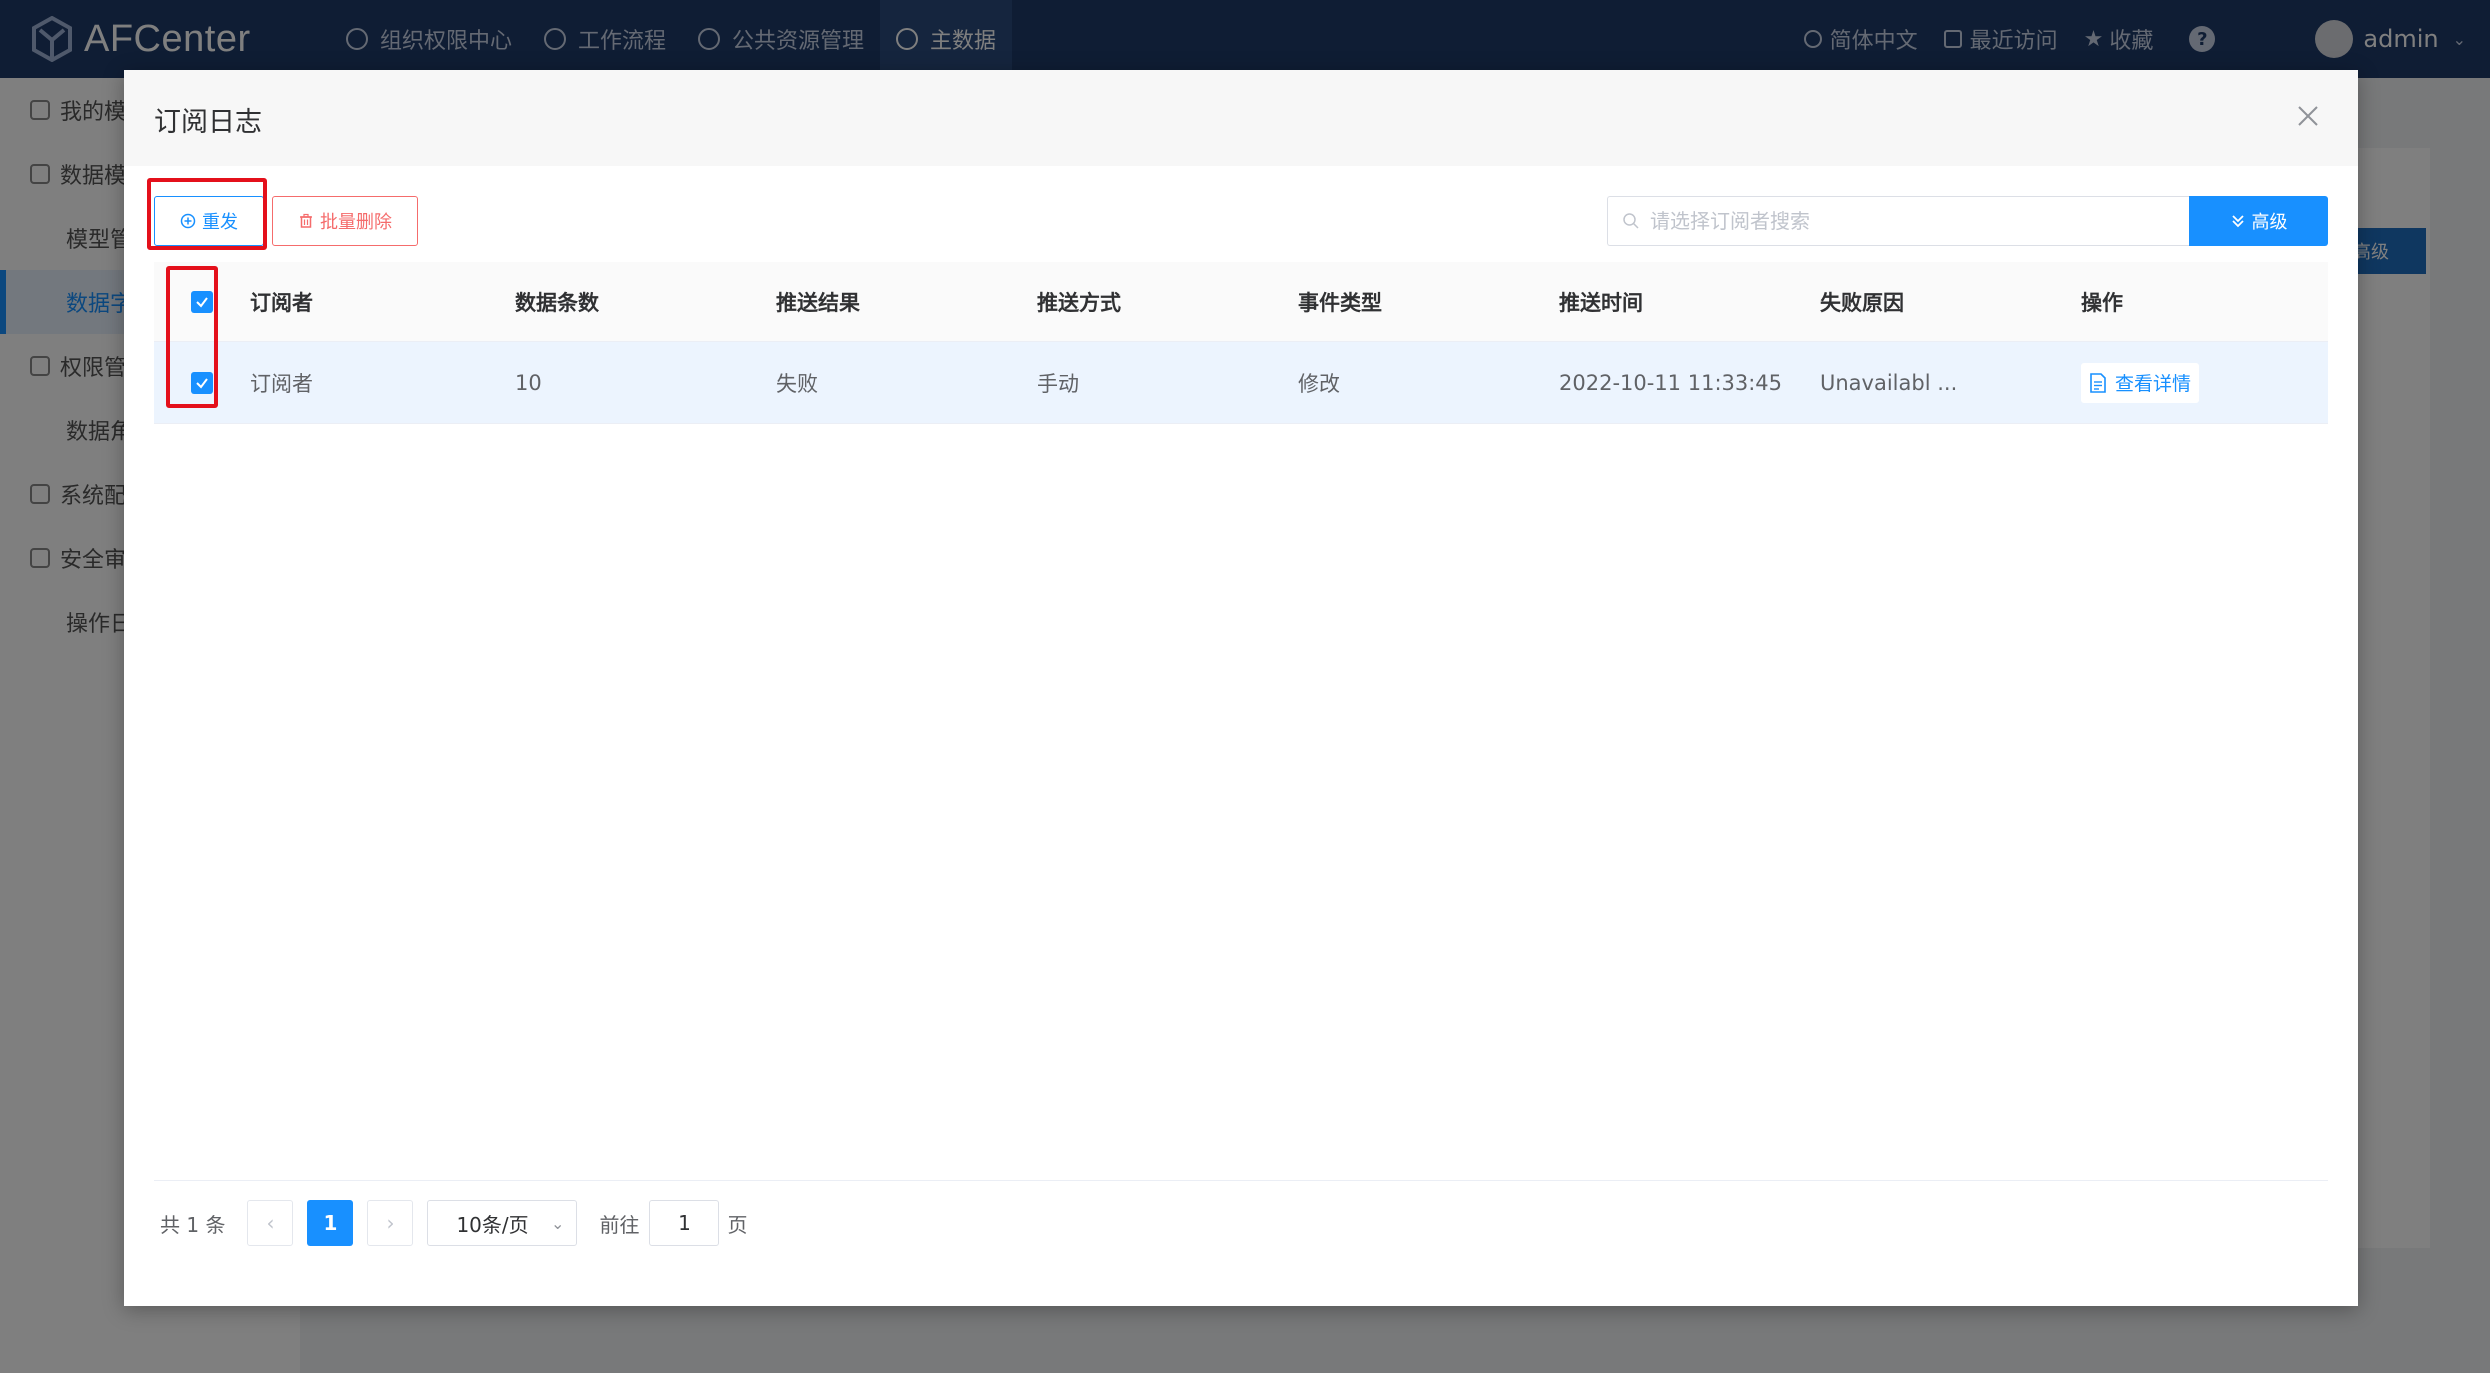 The height and width of the screenshot is (1373, 2490). What do you see at coordinates (382, 302) in the screenshot?
I see `column-header-subscriber: 订阅者` at bounding box center [382, 302].